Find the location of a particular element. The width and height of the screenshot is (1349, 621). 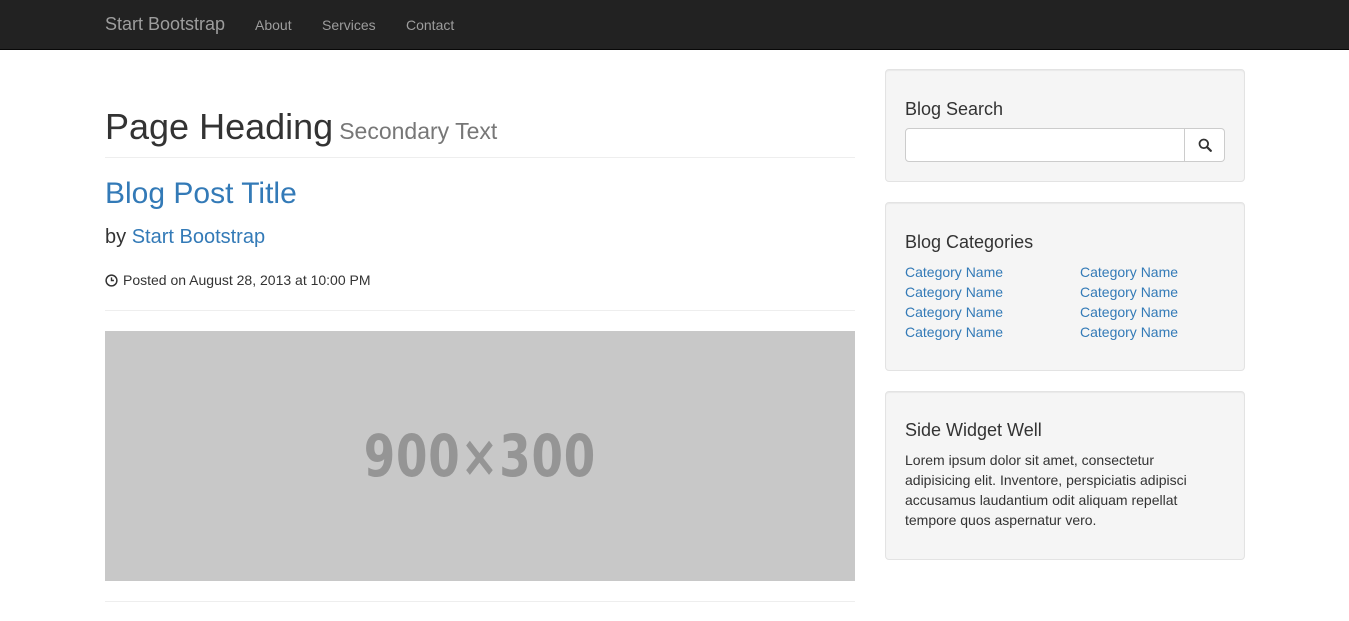

page-subheading: Secondary Text is located at coordinates (418, 131).